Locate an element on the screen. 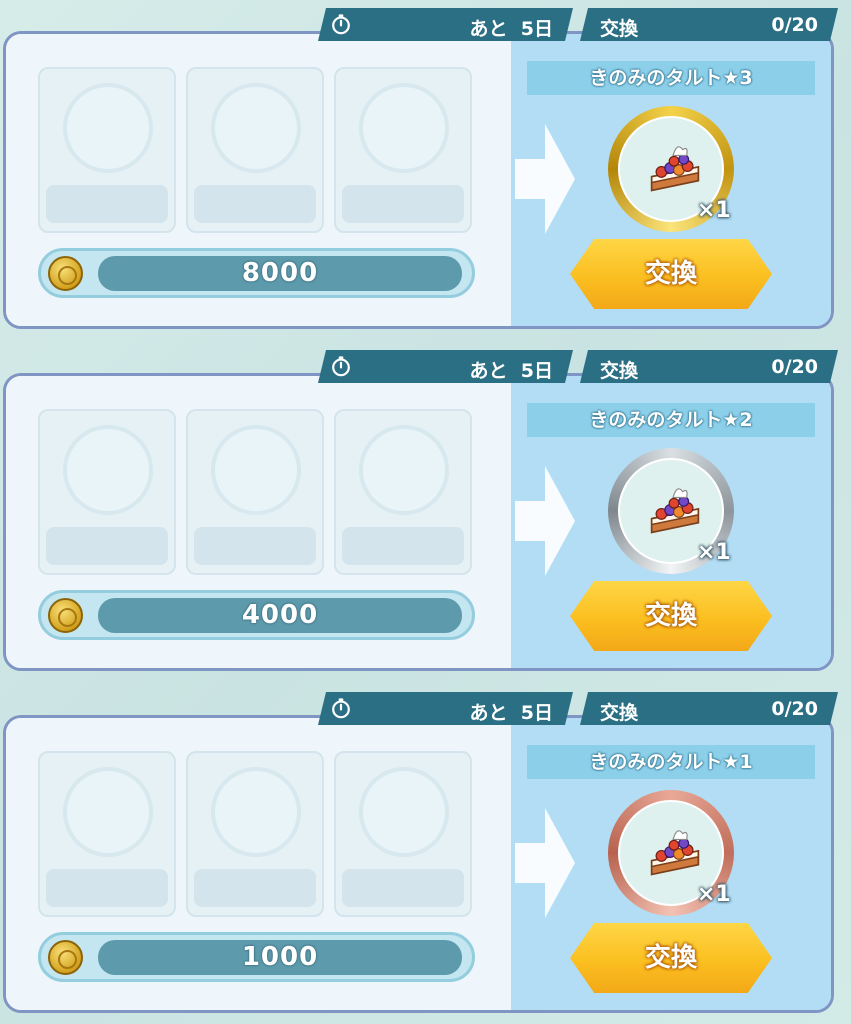 The width and height of the screenshot is (851, 1024). cost-display: 8000 is located at coordinates (256, 273).